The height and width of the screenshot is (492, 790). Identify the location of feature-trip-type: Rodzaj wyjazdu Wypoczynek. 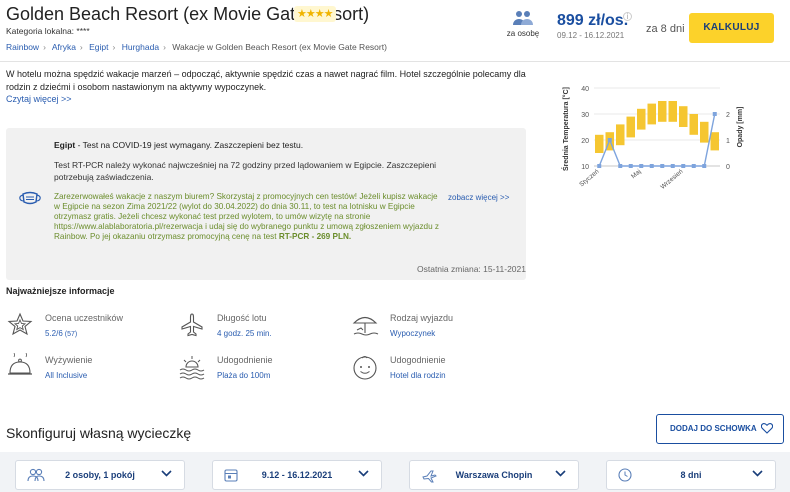
(436, 329).